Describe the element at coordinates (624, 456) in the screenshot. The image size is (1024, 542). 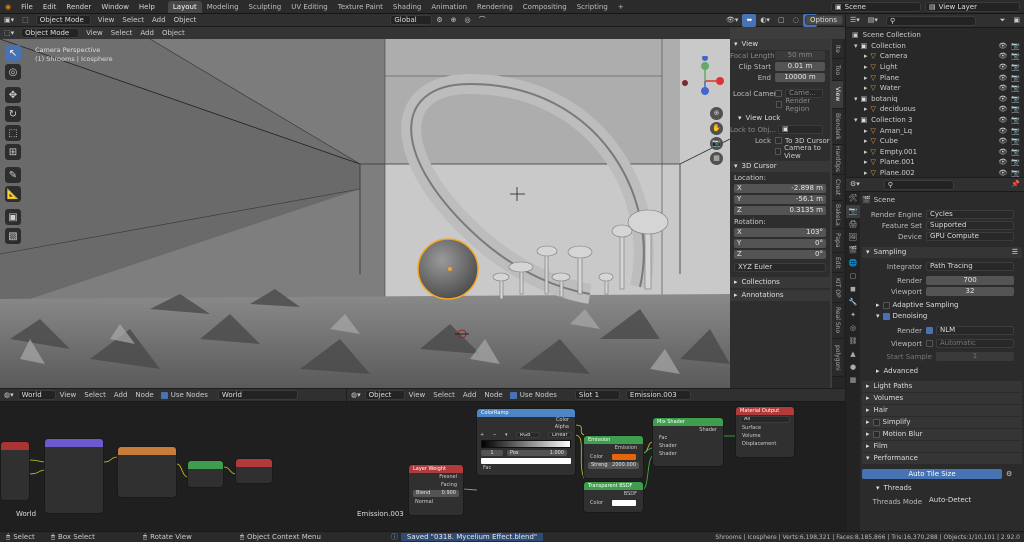
I see `emission-color-swatch` at that location.